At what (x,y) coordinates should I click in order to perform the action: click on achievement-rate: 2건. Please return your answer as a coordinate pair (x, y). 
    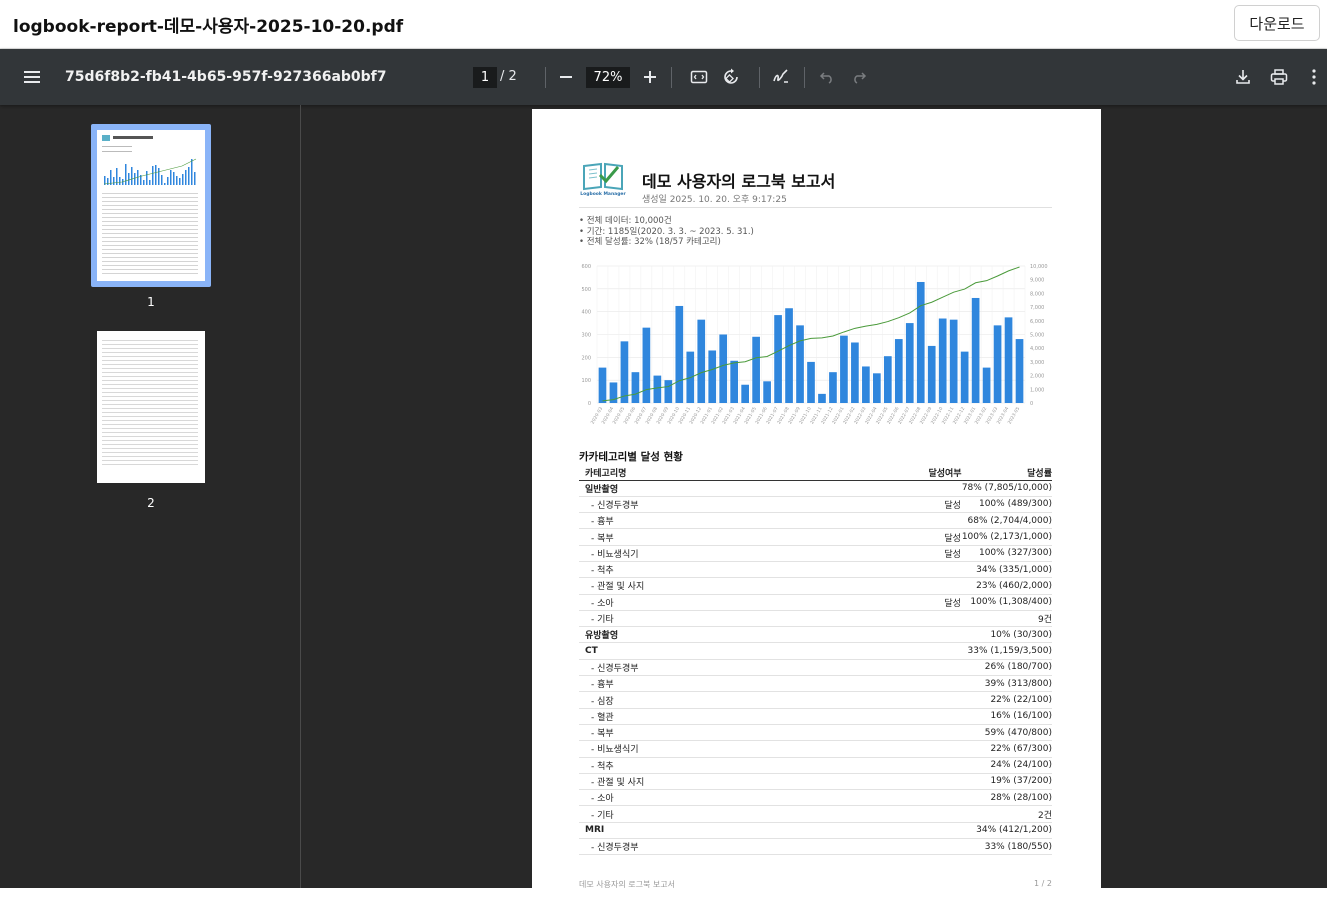
    Looking at the image, I should click on (1006, 814).